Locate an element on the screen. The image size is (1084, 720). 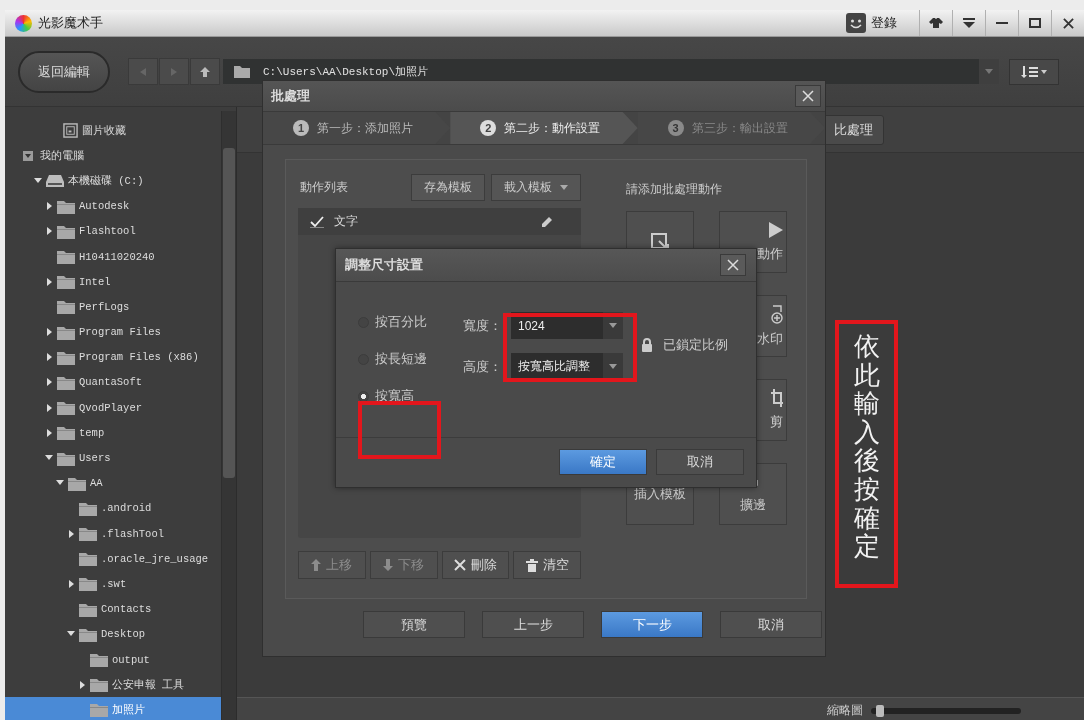
slider-thumb is located at coordinates (879, 711).